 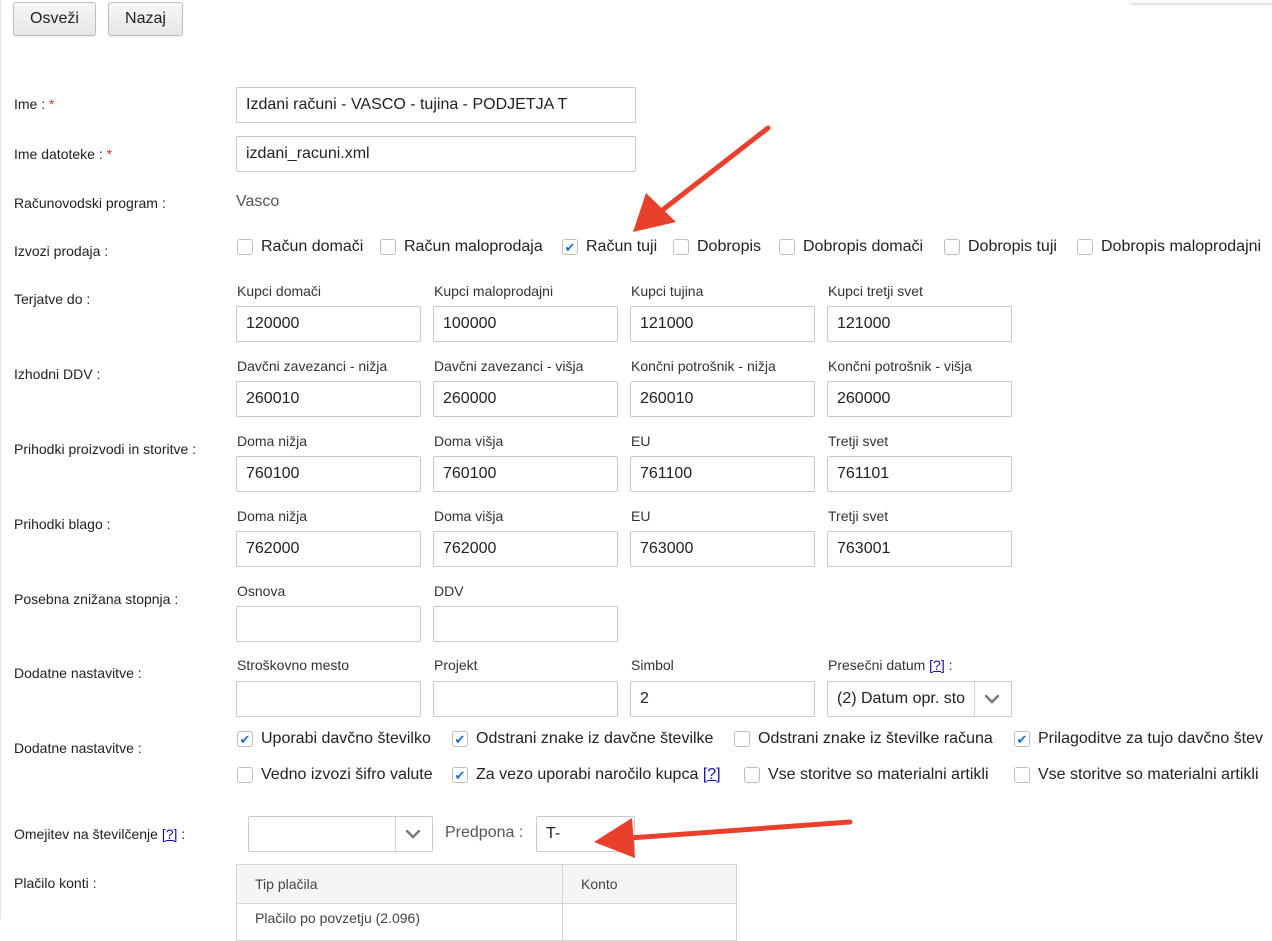 What do you see at coordinates (702, 178) in the screenshot?
I see `annotation-arrow-checkbox` at bounding box center [702, 178].